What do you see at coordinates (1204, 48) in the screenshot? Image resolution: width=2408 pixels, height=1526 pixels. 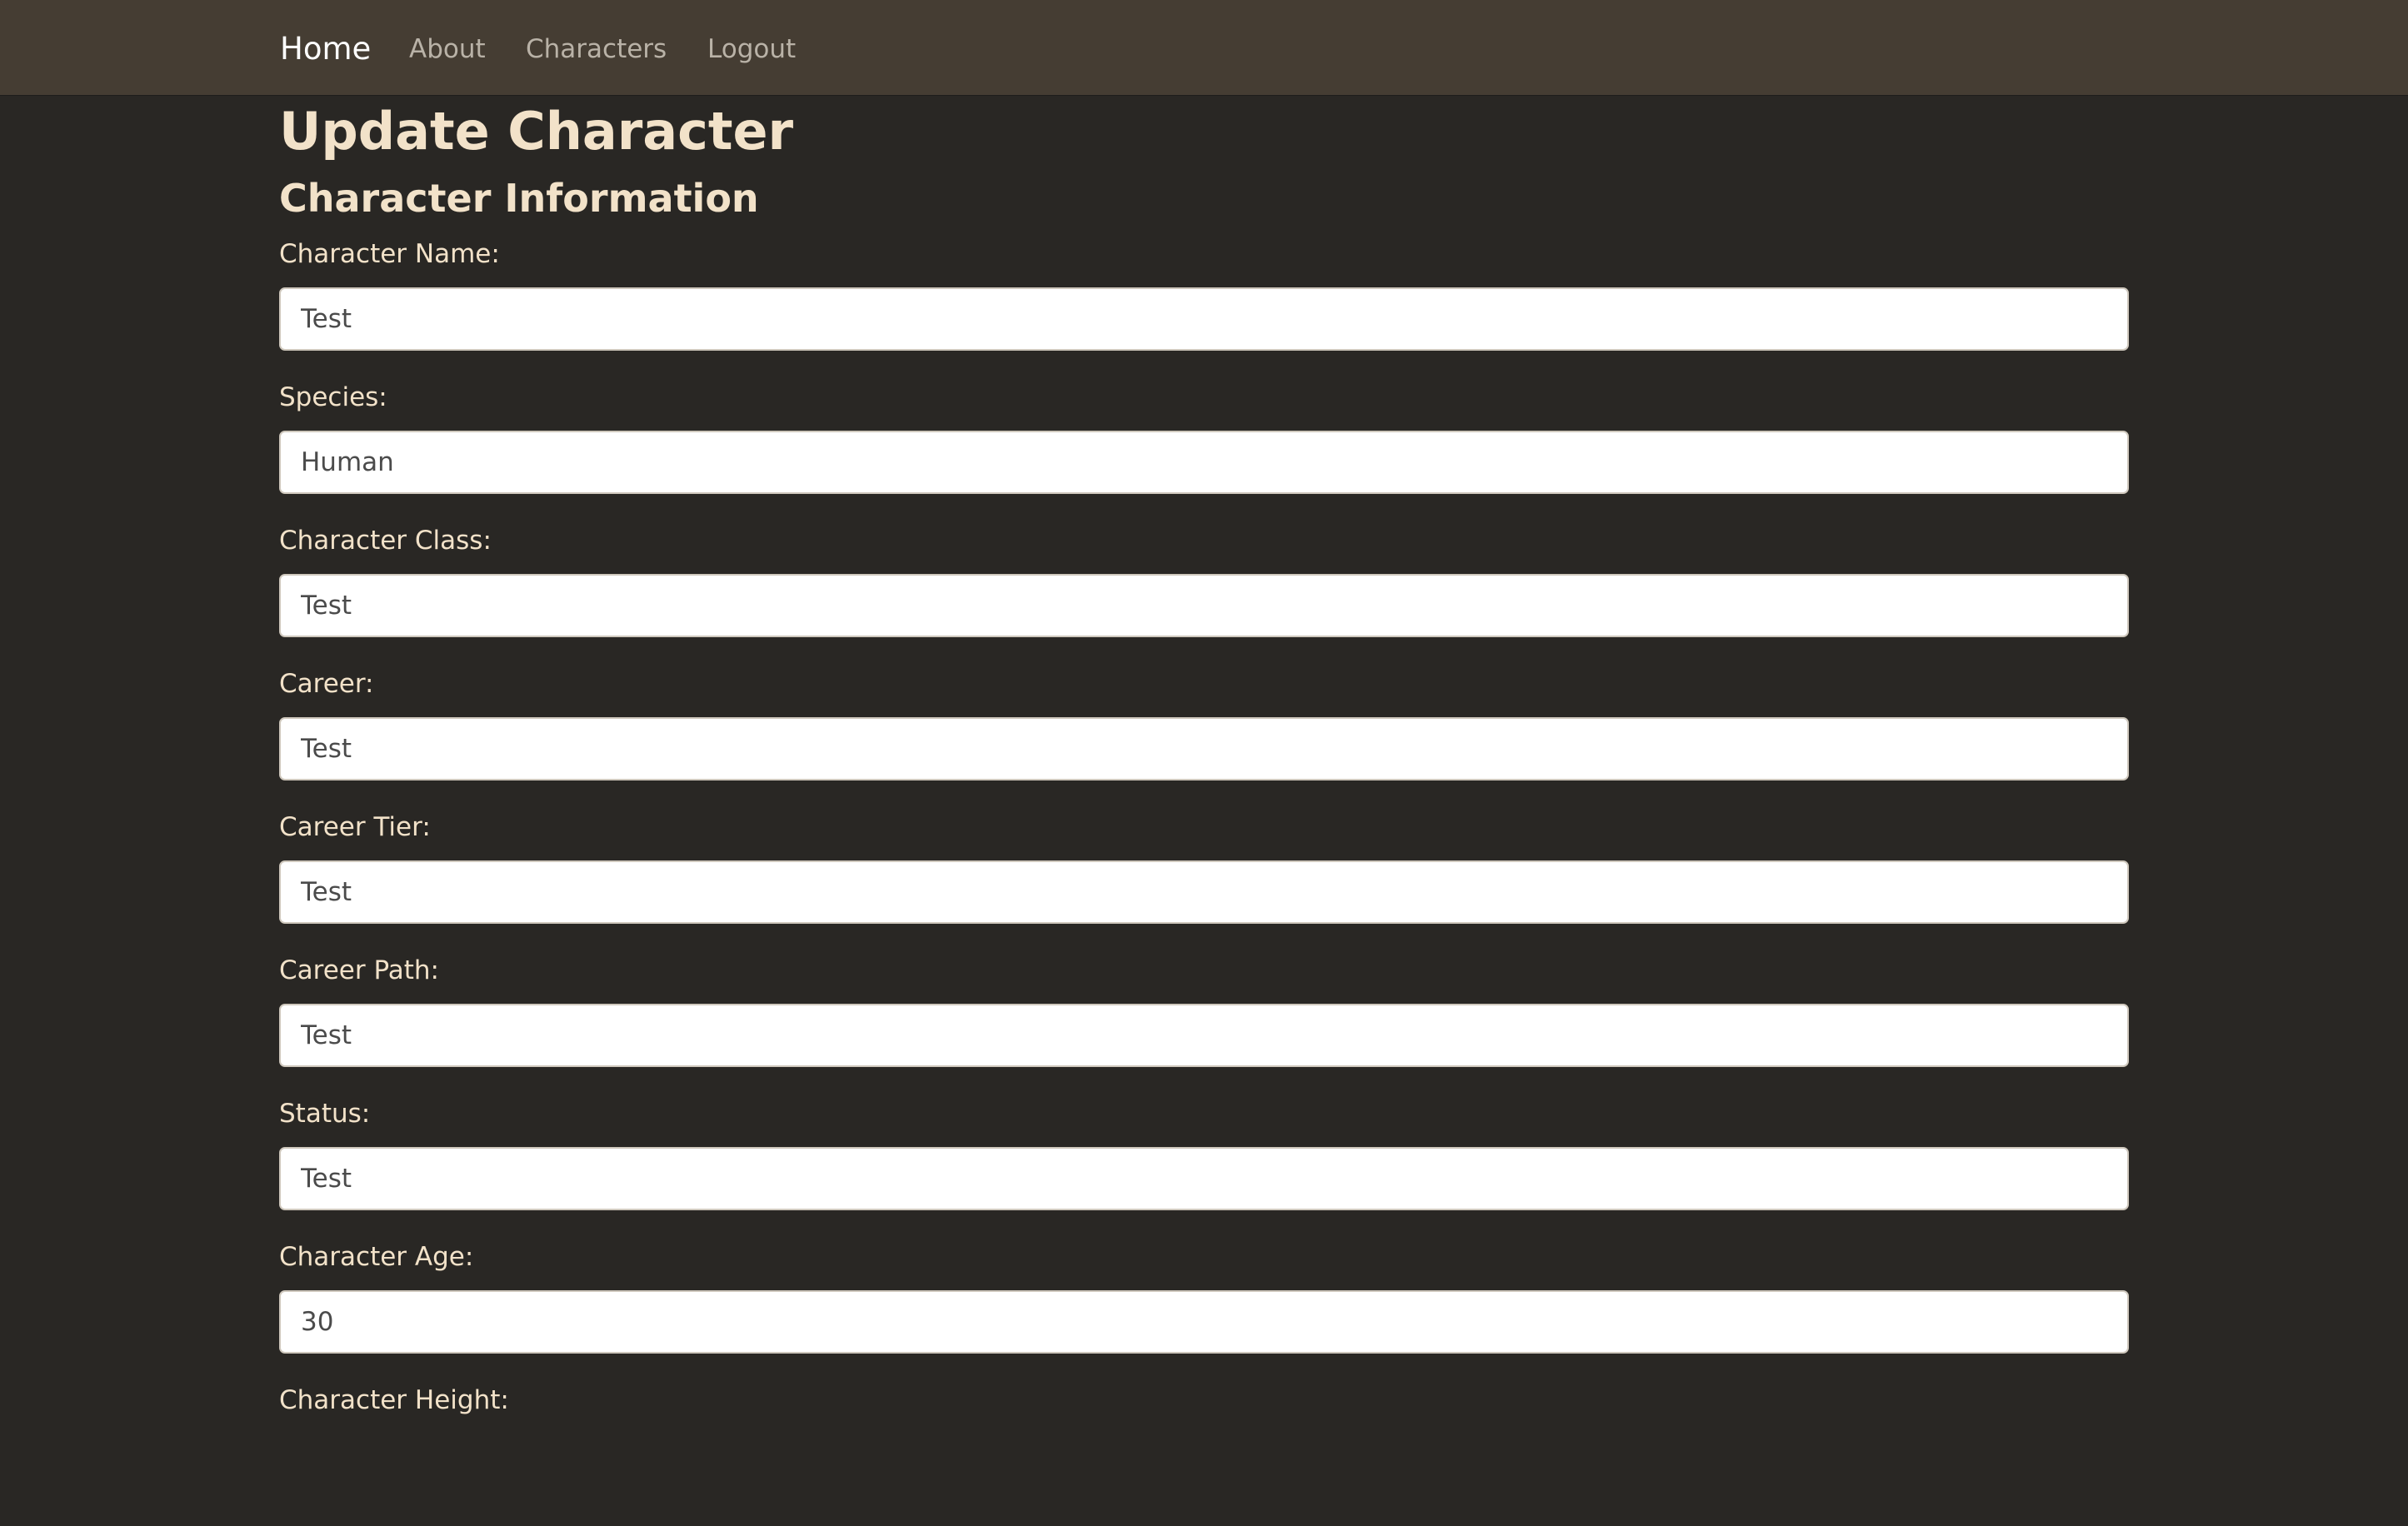 I see `navbar: Home About Characters Logout` at bounding box center [1204, 48].